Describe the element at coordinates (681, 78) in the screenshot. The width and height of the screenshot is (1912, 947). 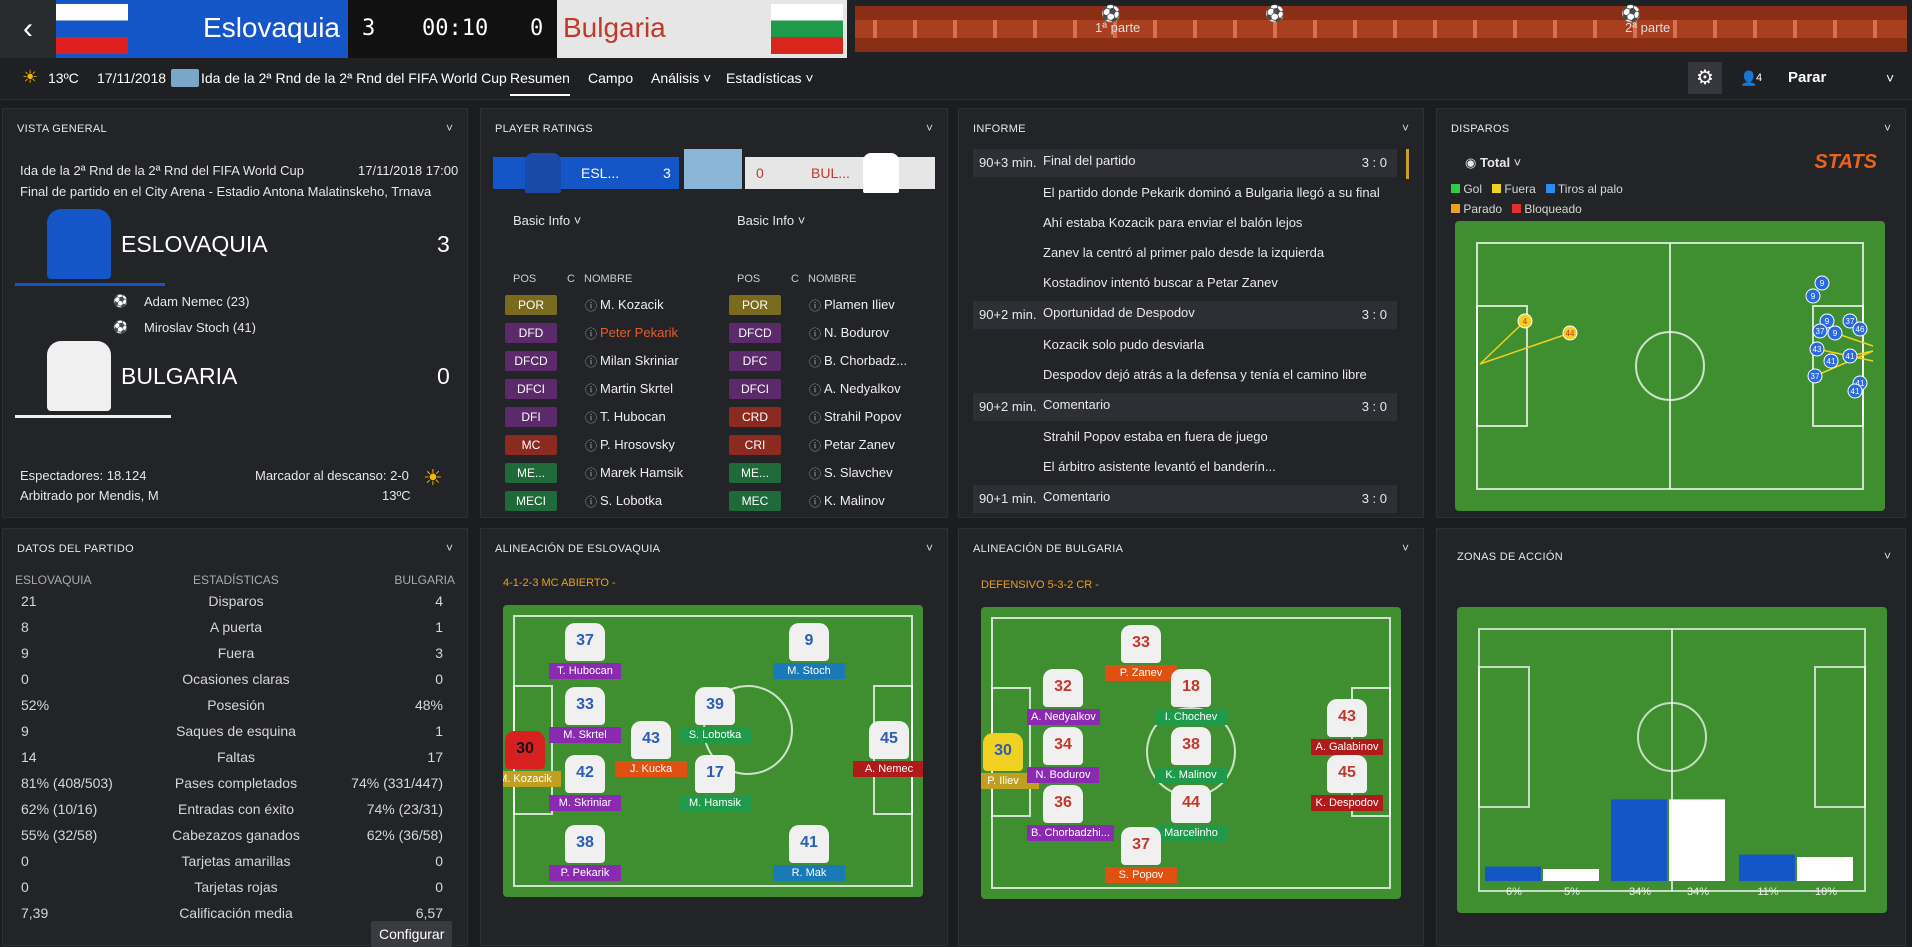
I see `tab-analisis: Análisis ˅` at that location.